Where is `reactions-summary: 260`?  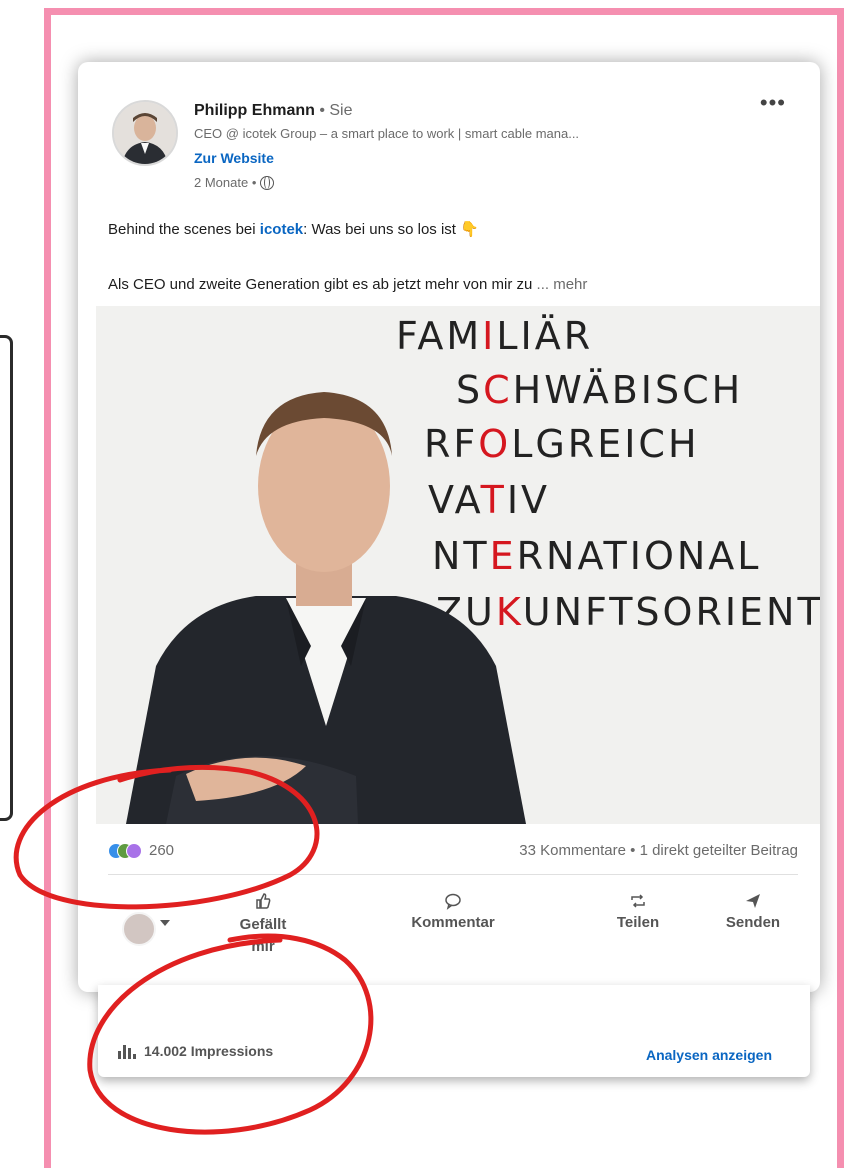
reactions-summary: 260 is located at coordinates (141, 850).